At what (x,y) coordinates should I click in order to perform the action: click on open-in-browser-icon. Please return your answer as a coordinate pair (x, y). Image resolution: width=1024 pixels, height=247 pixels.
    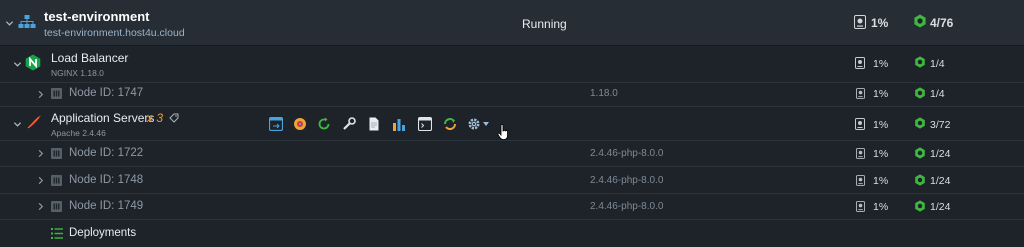
    Looking at the image, I should click on (276, 124).